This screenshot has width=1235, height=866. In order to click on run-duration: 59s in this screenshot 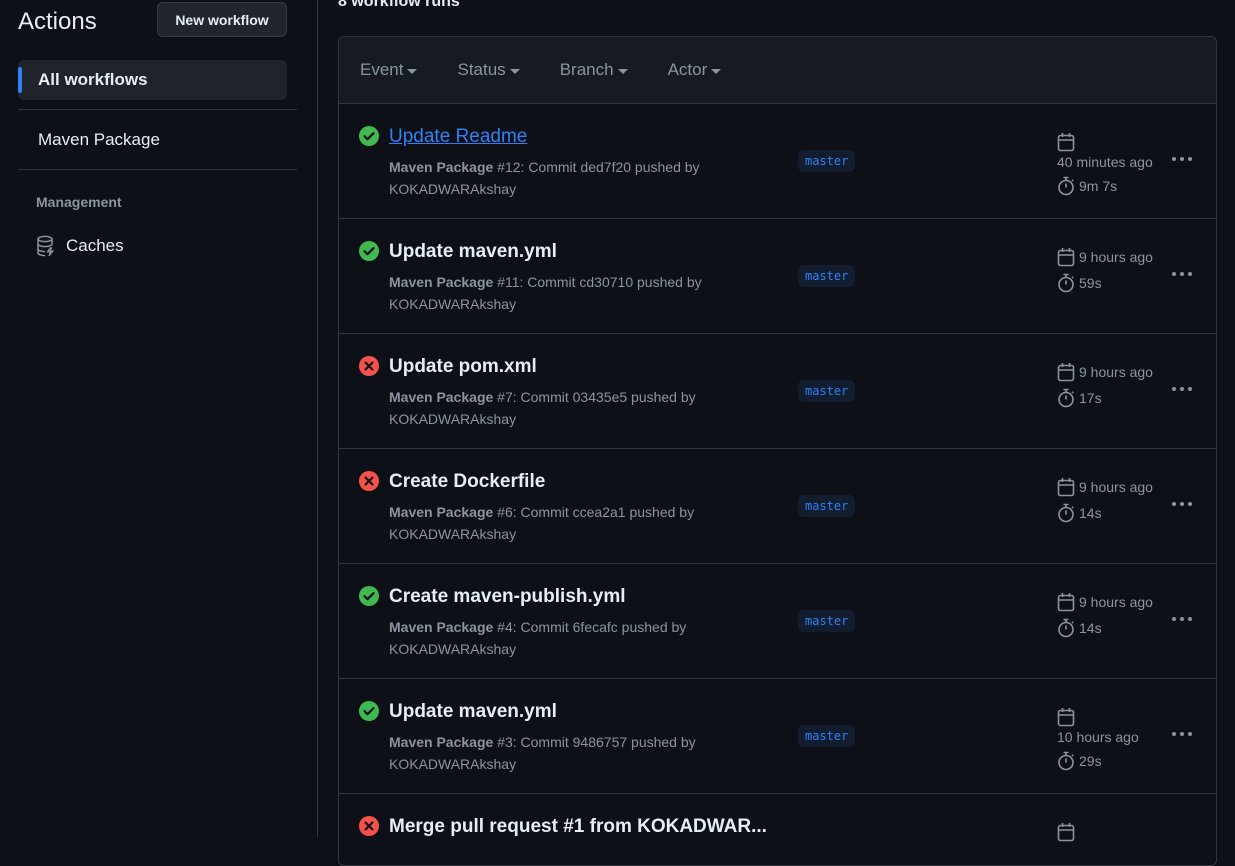, I will do `click(1090, 283)`.